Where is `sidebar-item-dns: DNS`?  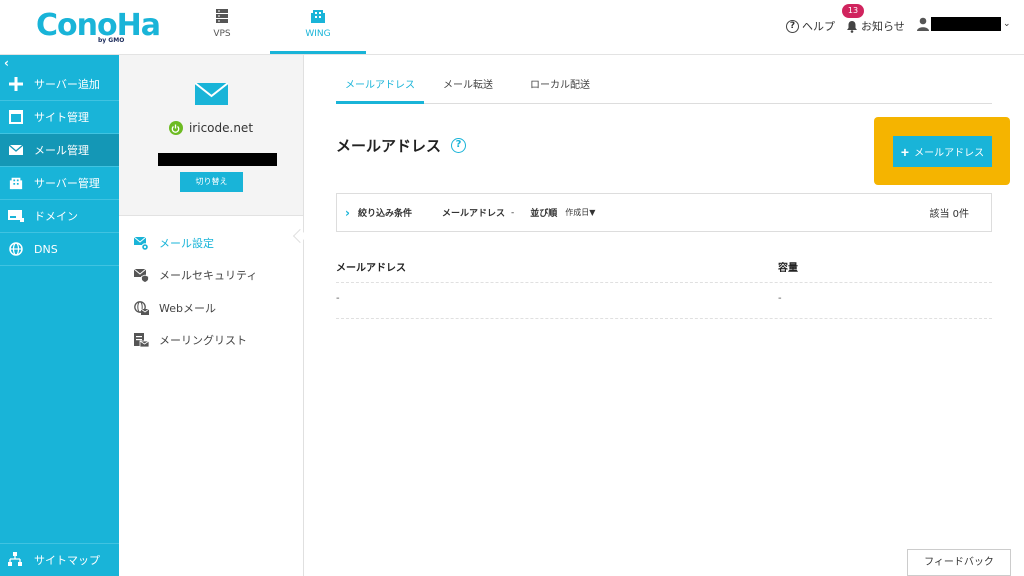
sidebar-item-dns: DNS is located at coordinates (59, 249).